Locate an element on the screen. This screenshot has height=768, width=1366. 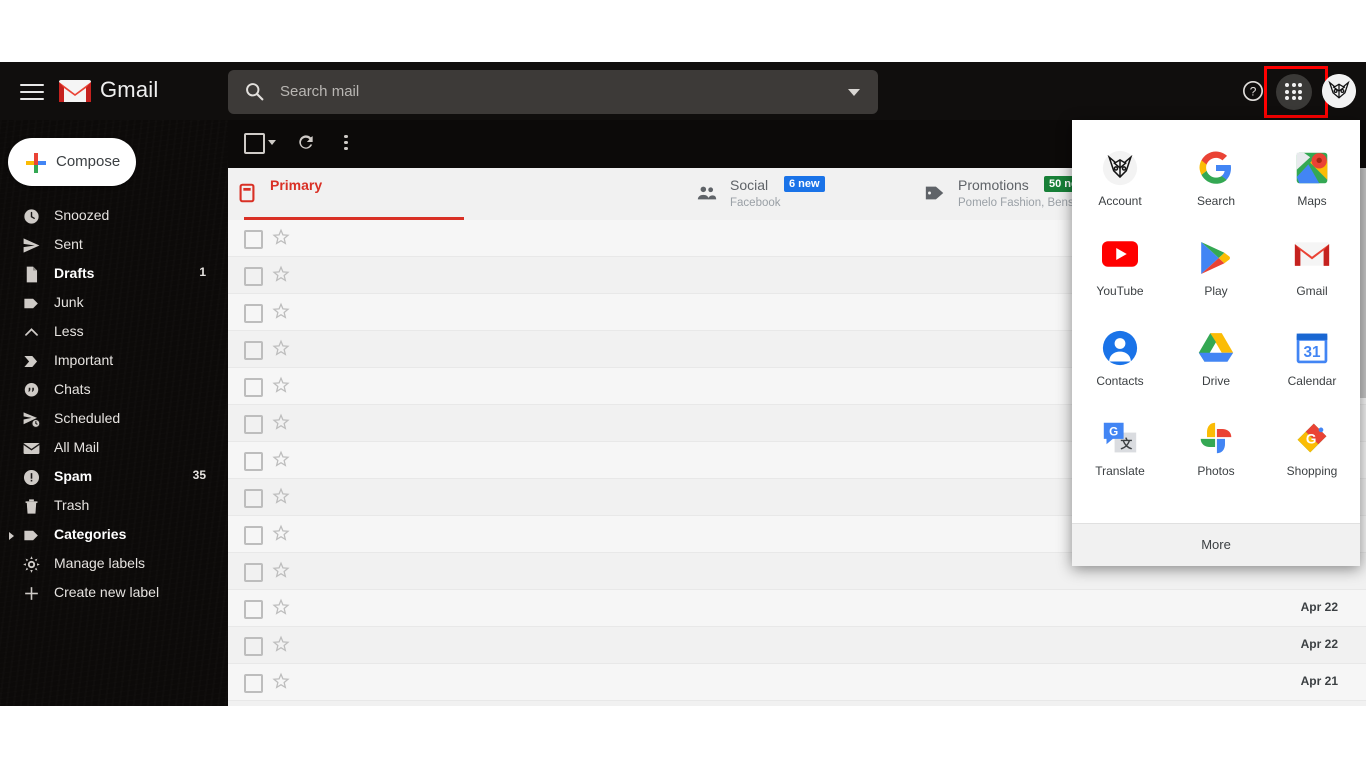
svg-text: G is located at coordinates (1113, 431).